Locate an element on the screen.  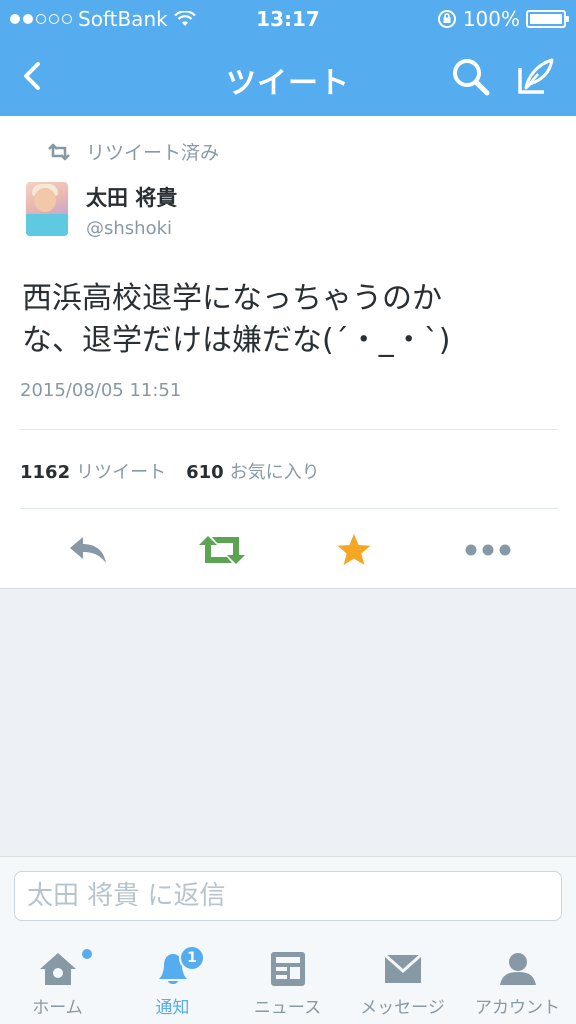
reply-input is located at coordinates (288, 896).